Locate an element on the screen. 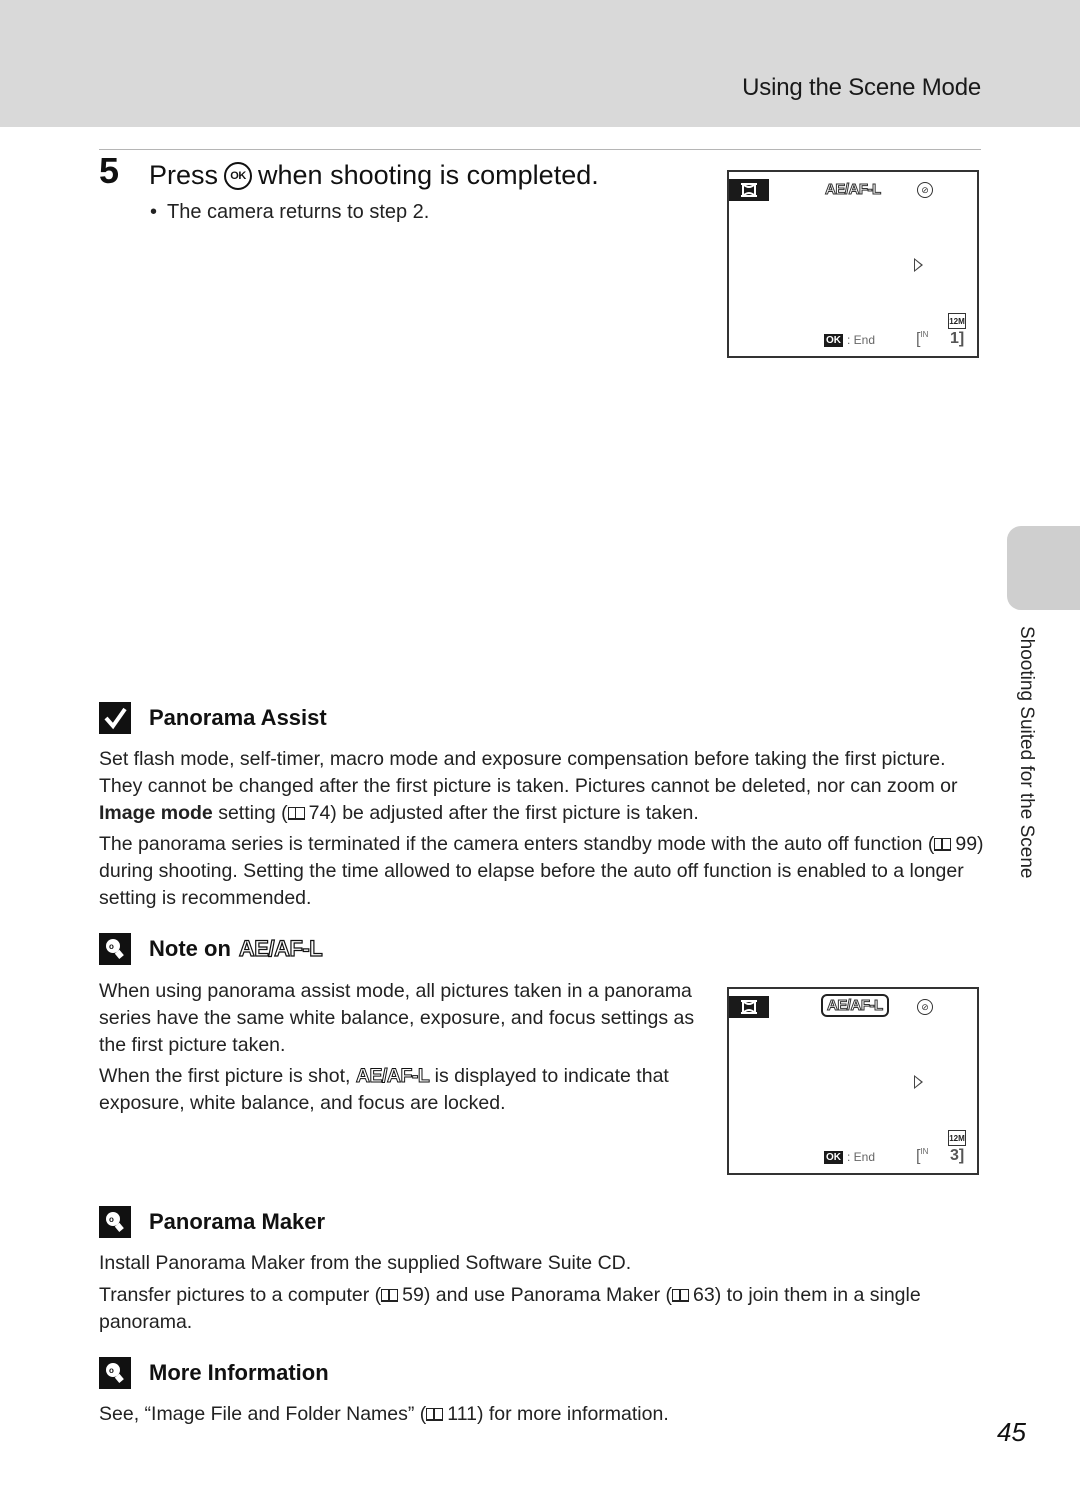  exposure-count: 1] is located at coordinates (957, 338).